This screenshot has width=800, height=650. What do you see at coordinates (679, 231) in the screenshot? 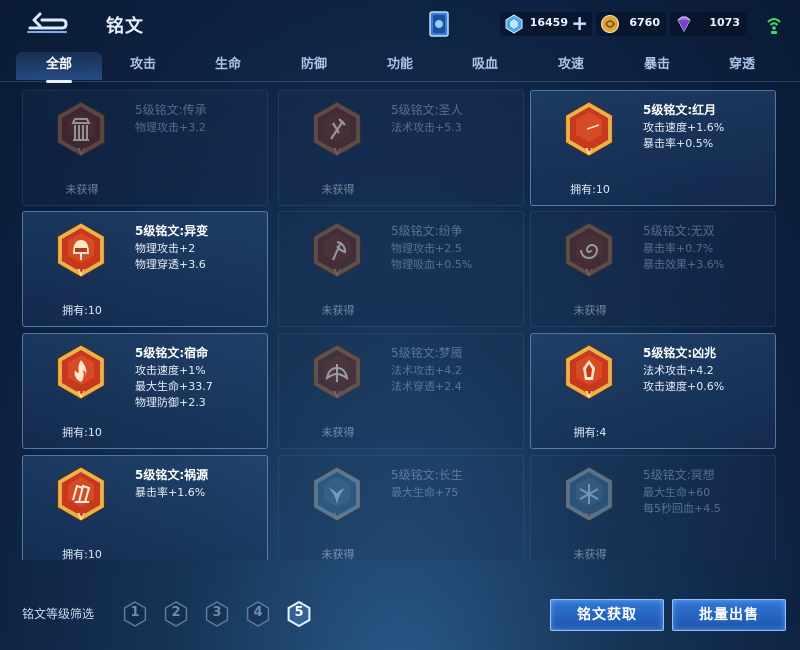
I see `rune-name: 5级铭文:无双` at bounding box center [679, 231].